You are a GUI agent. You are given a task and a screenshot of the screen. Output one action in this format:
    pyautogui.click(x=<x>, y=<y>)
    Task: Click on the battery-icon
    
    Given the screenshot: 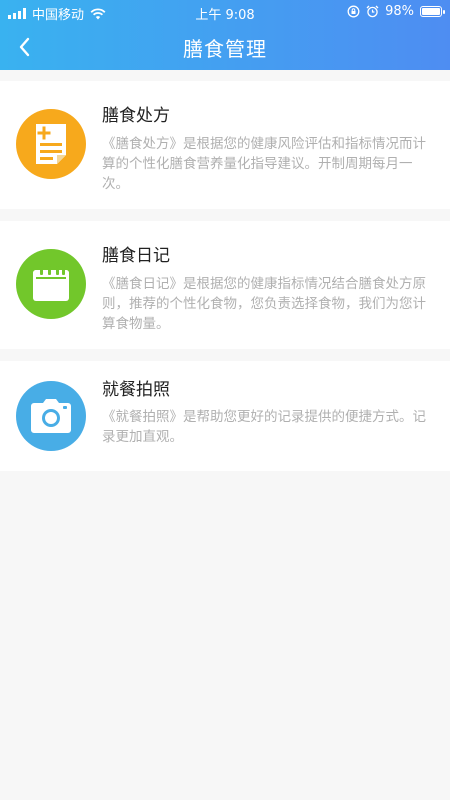 What is the action you would take?
    pyautogui.click(x=432, y=11)
    